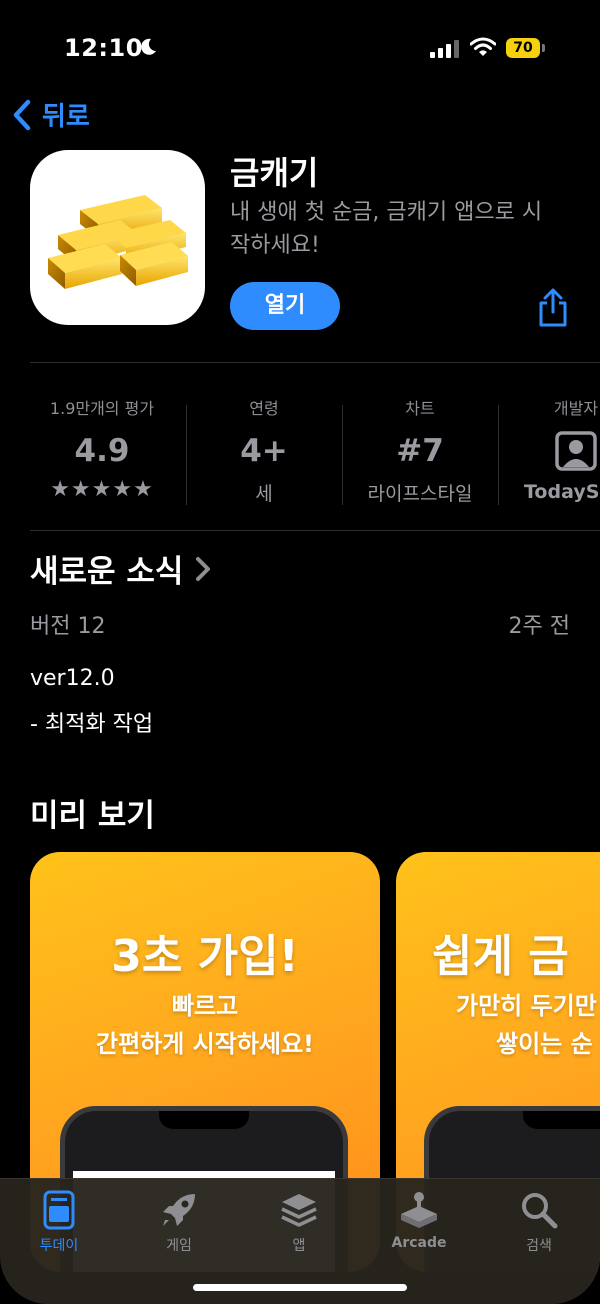 The height and width of the screenshot is (1304, 600). I want to click on back-button: 뒤로, so click(51, 114).